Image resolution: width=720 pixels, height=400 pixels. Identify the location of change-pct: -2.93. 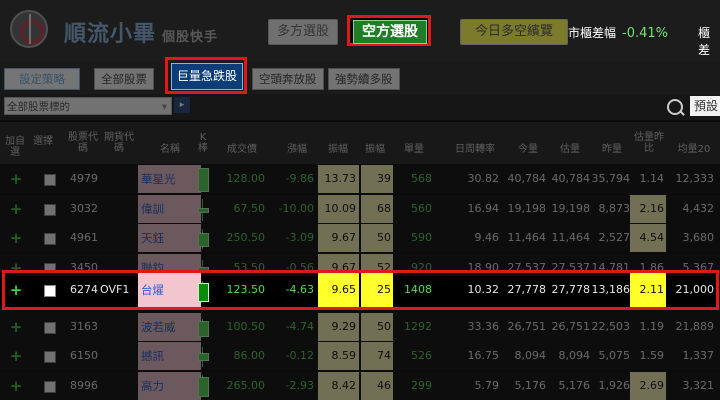
(299, 385).